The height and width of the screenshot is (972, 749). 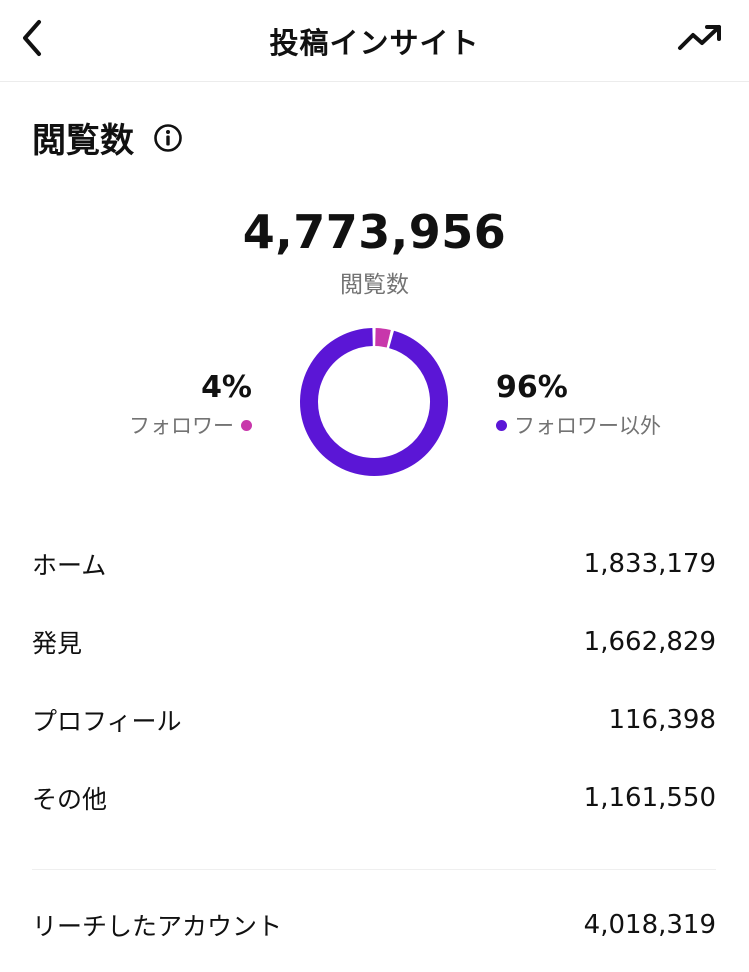 I want to click on source-row-explore: 発見 1,662,829, so click(x=374, y=642).